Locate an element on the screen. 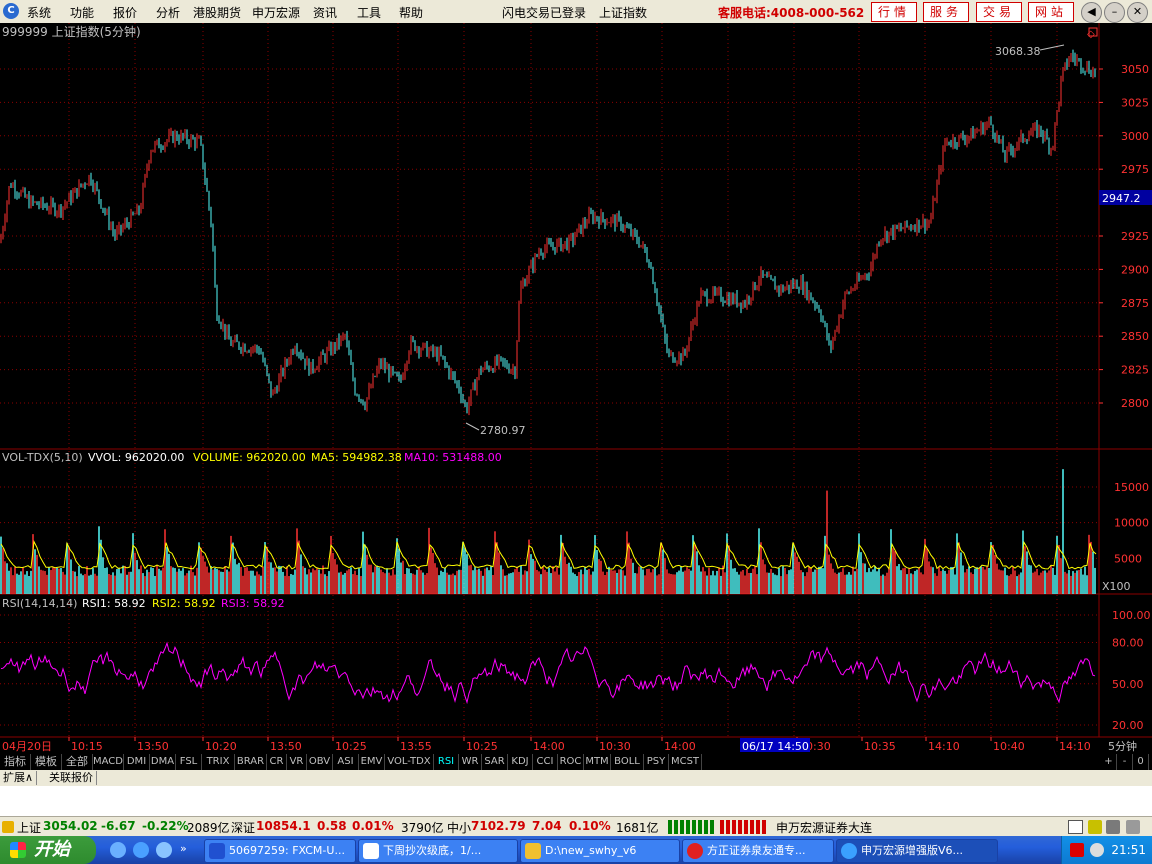 This screenshot has height=864, width=1152. tab-obv: OBV is located at coordinates (320, 762).